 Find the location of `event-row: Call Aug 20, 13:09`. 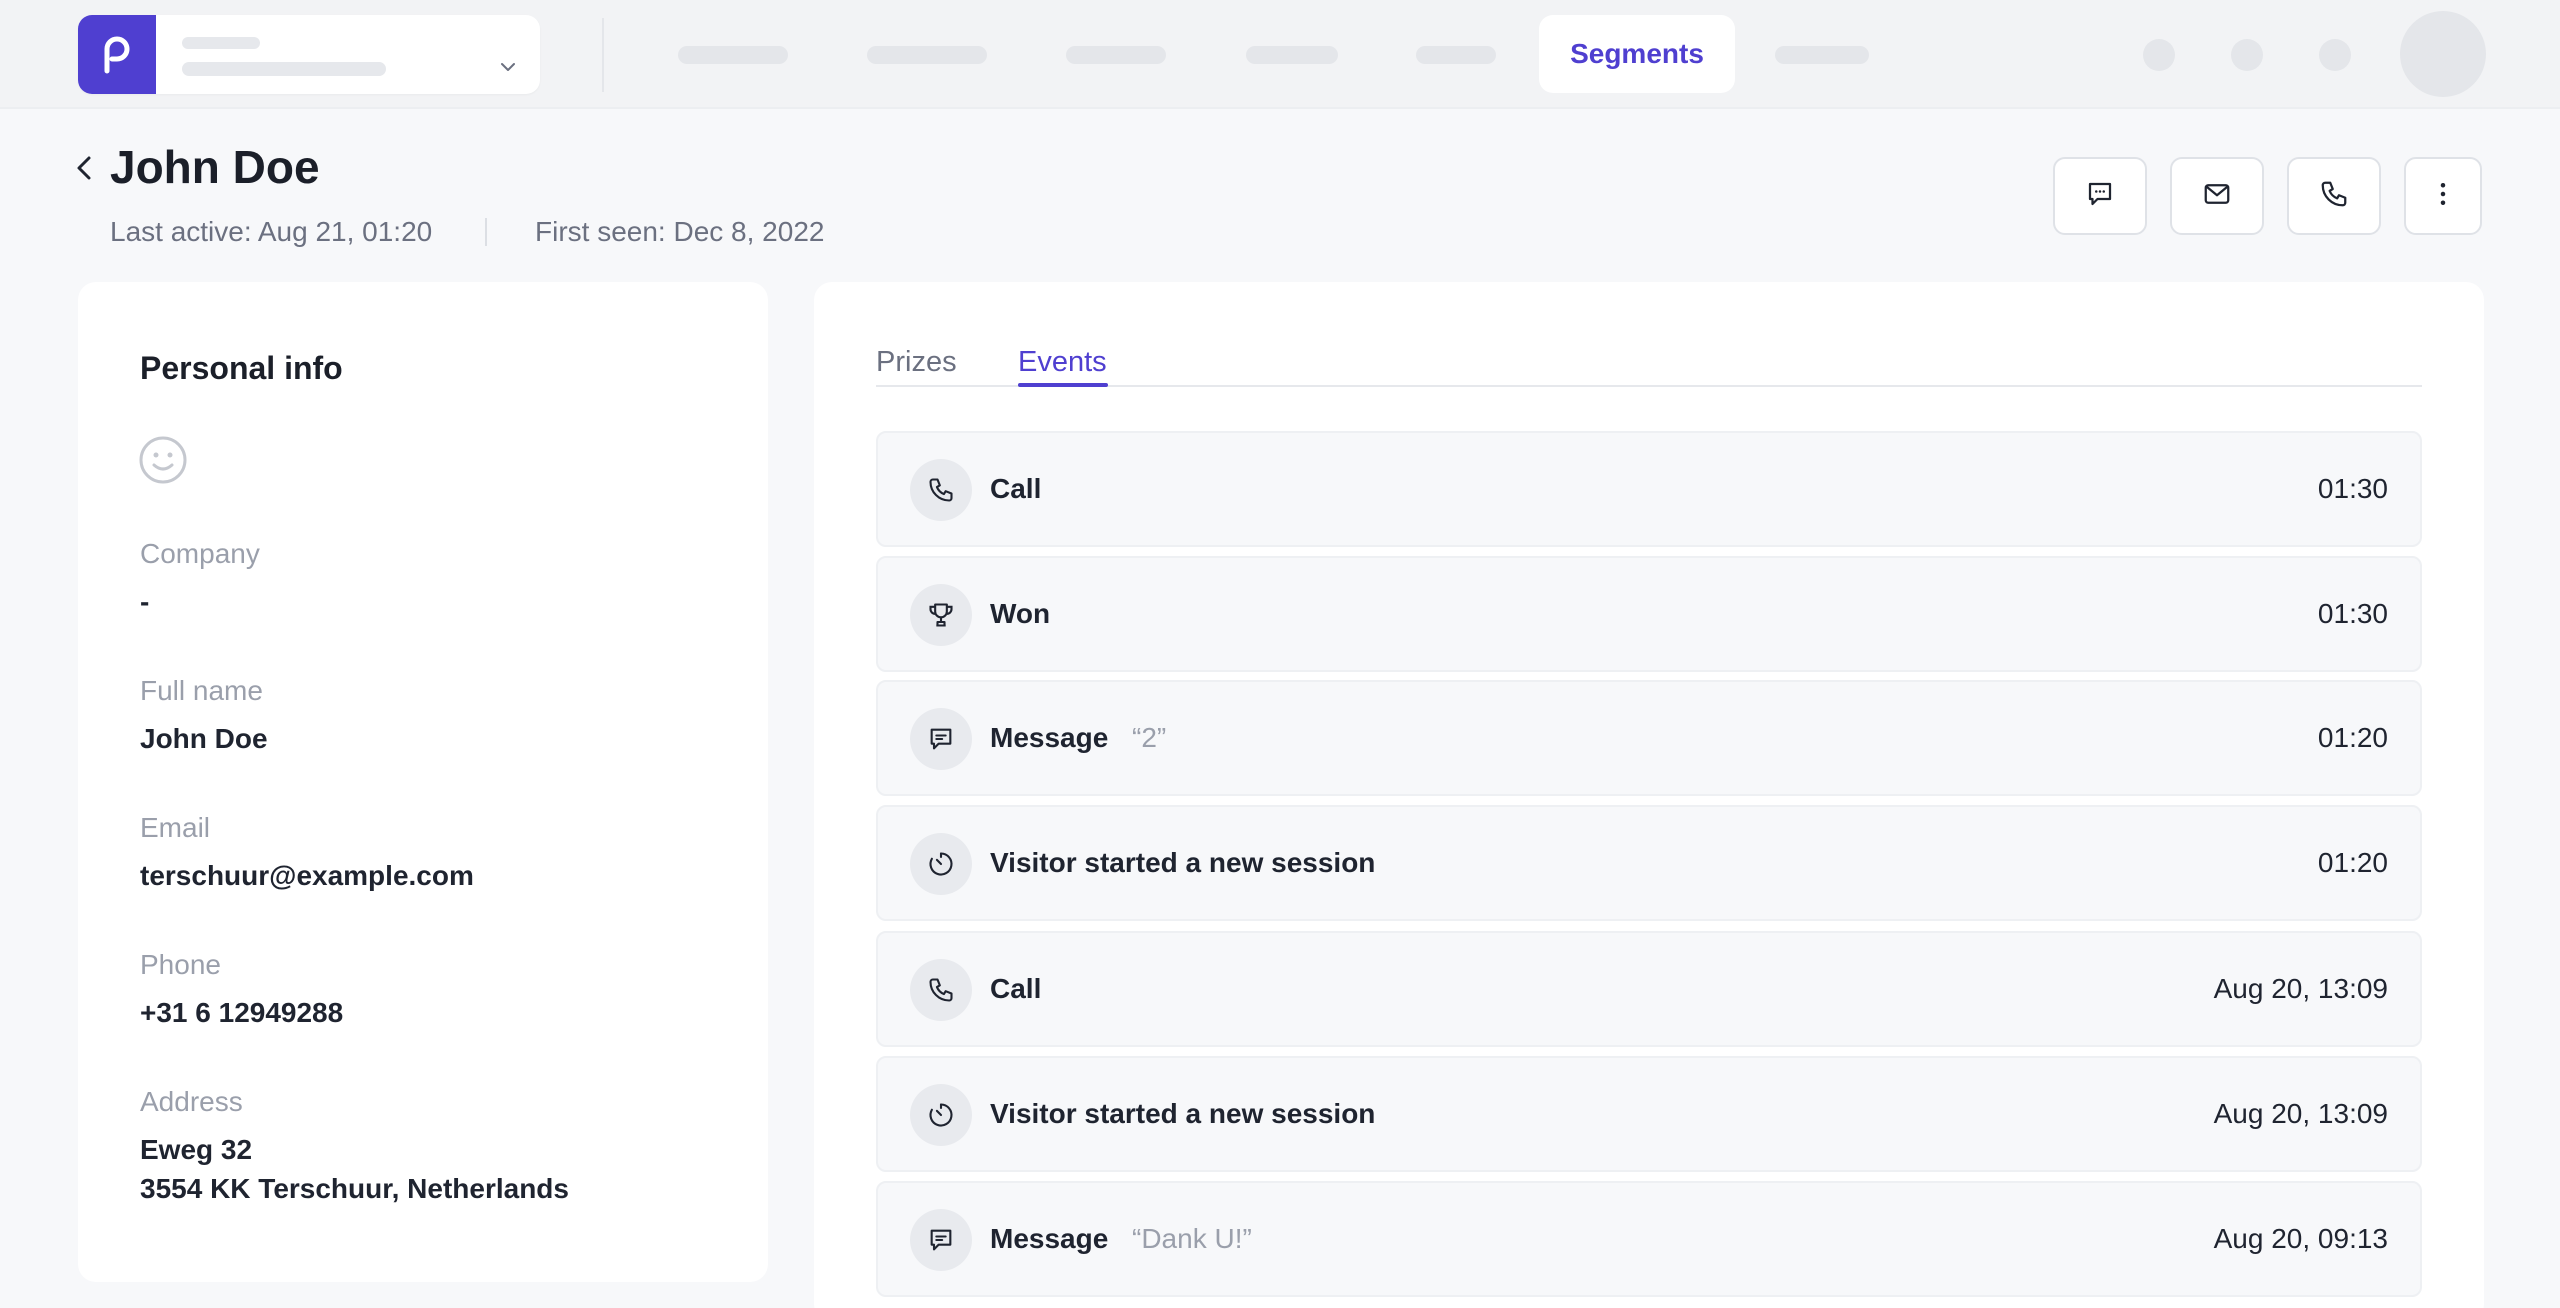

event-row: Call Aug 20, 13:09 is located at coordinates (1649, 989).